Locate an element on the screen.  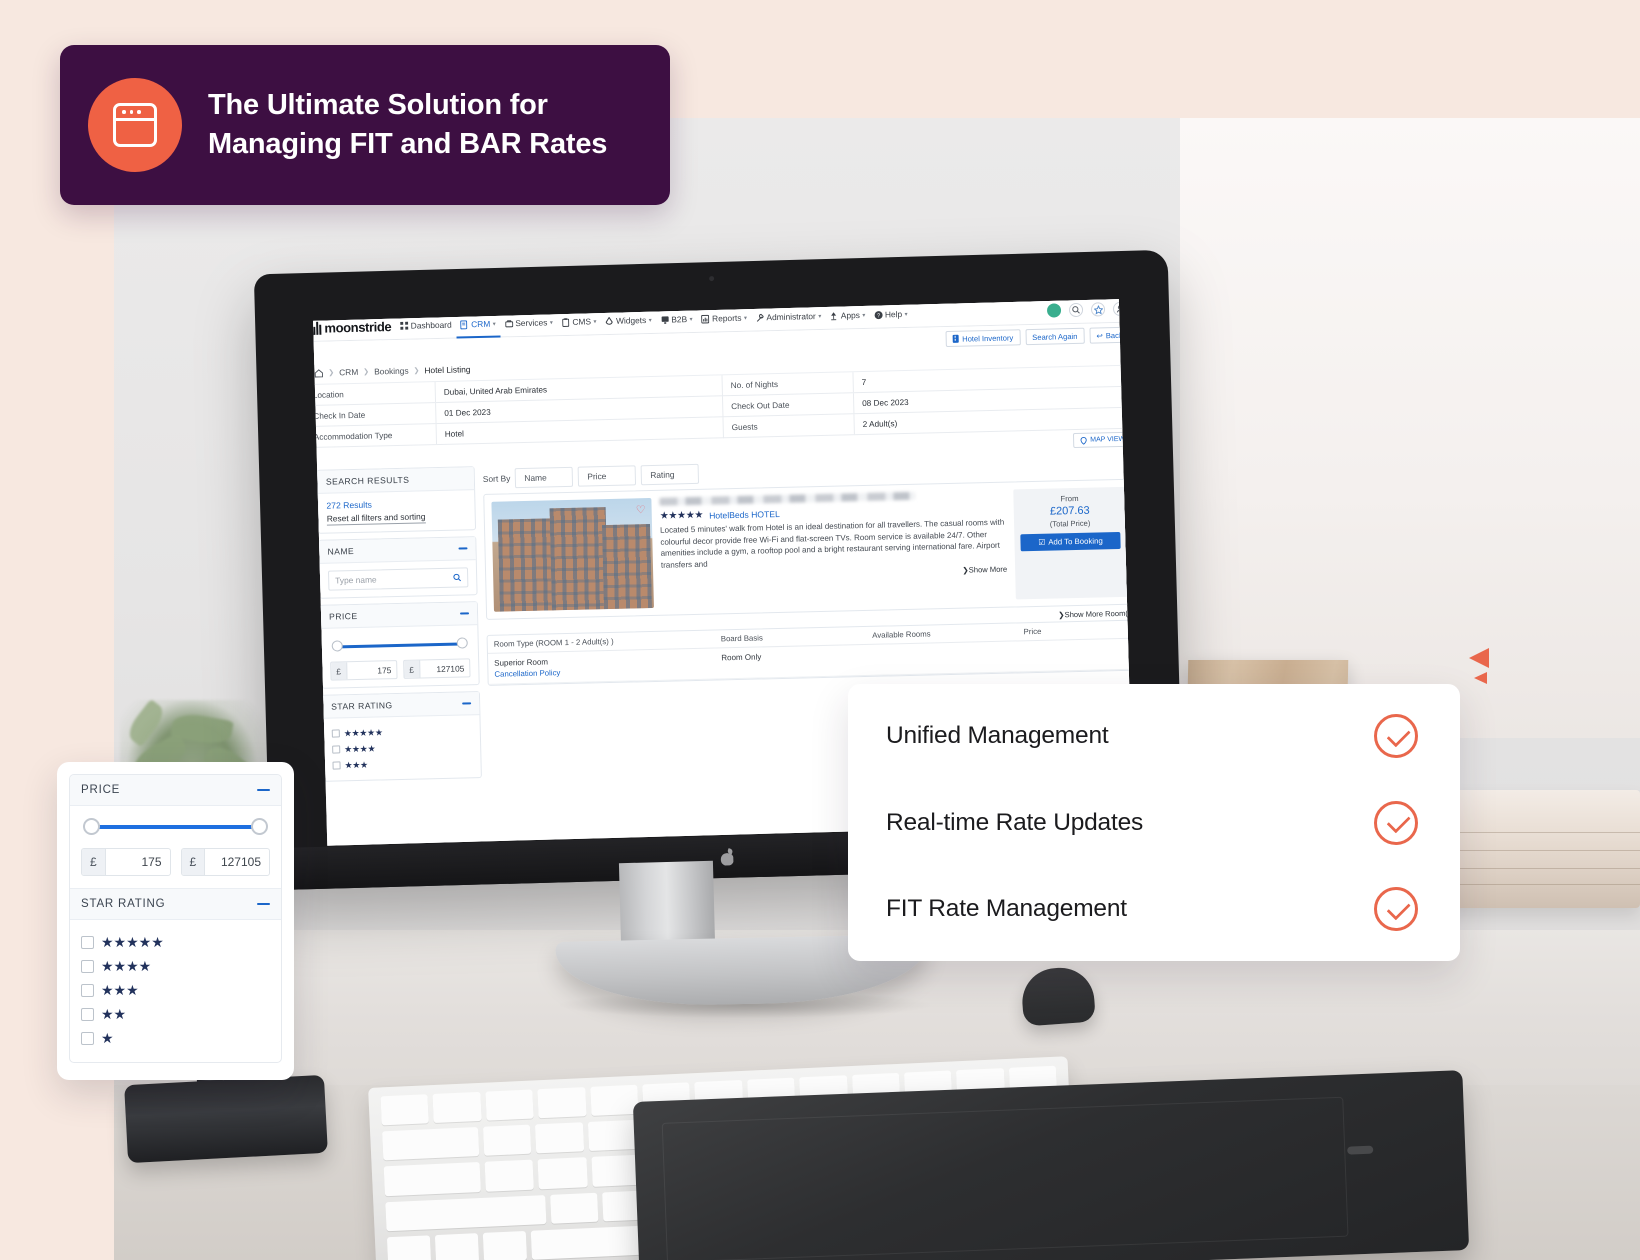
monitor-stand-neck is located at coordinates (667, 904).